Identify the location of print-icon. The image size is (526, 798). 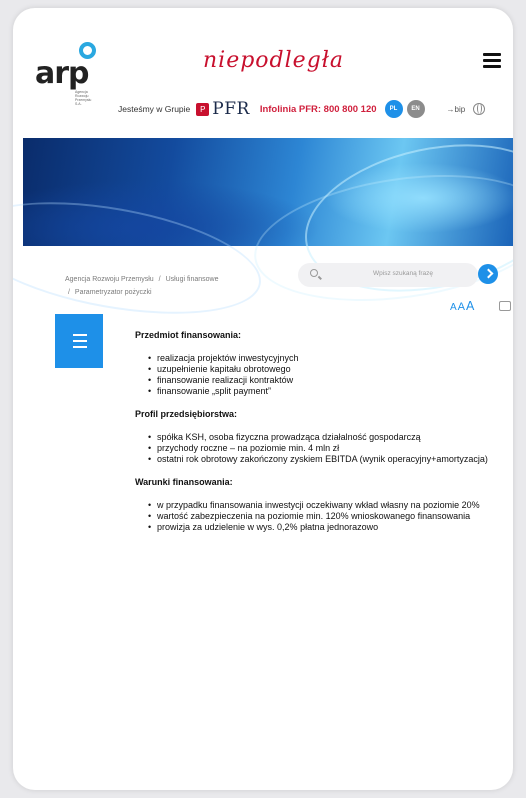
(505, 306).